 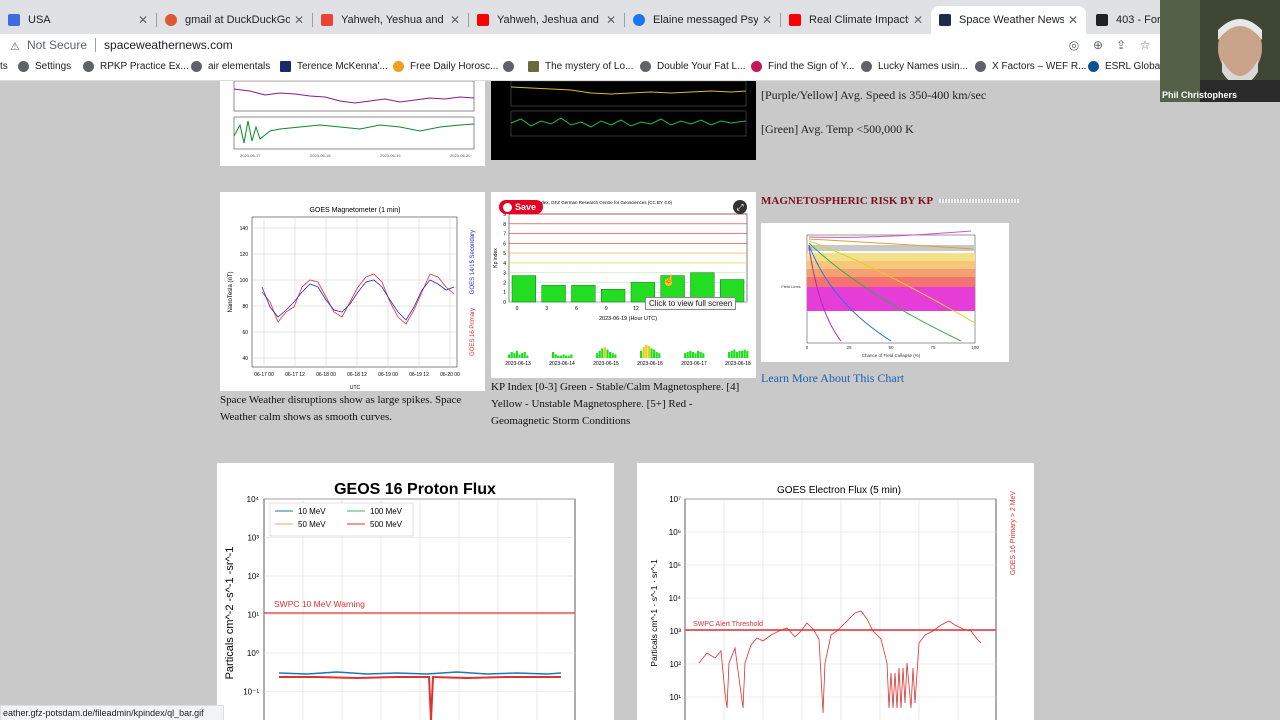 I want to click on tab-youtube-climate: Real Climate Impacts, Su ✕, so click(x=856, y=20).